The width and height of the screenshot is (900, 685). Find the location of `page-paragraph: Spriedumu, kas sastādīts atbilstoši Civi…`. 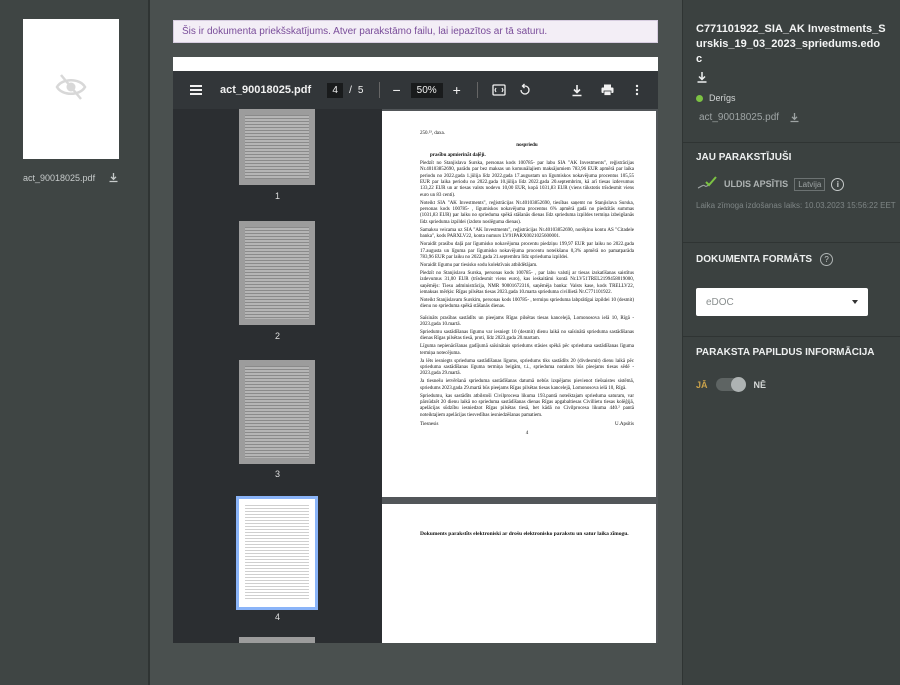

page-paragraph: Spriedumu, kas sastādīts atbilstoši Civi… is located at coordinates (527, 405).